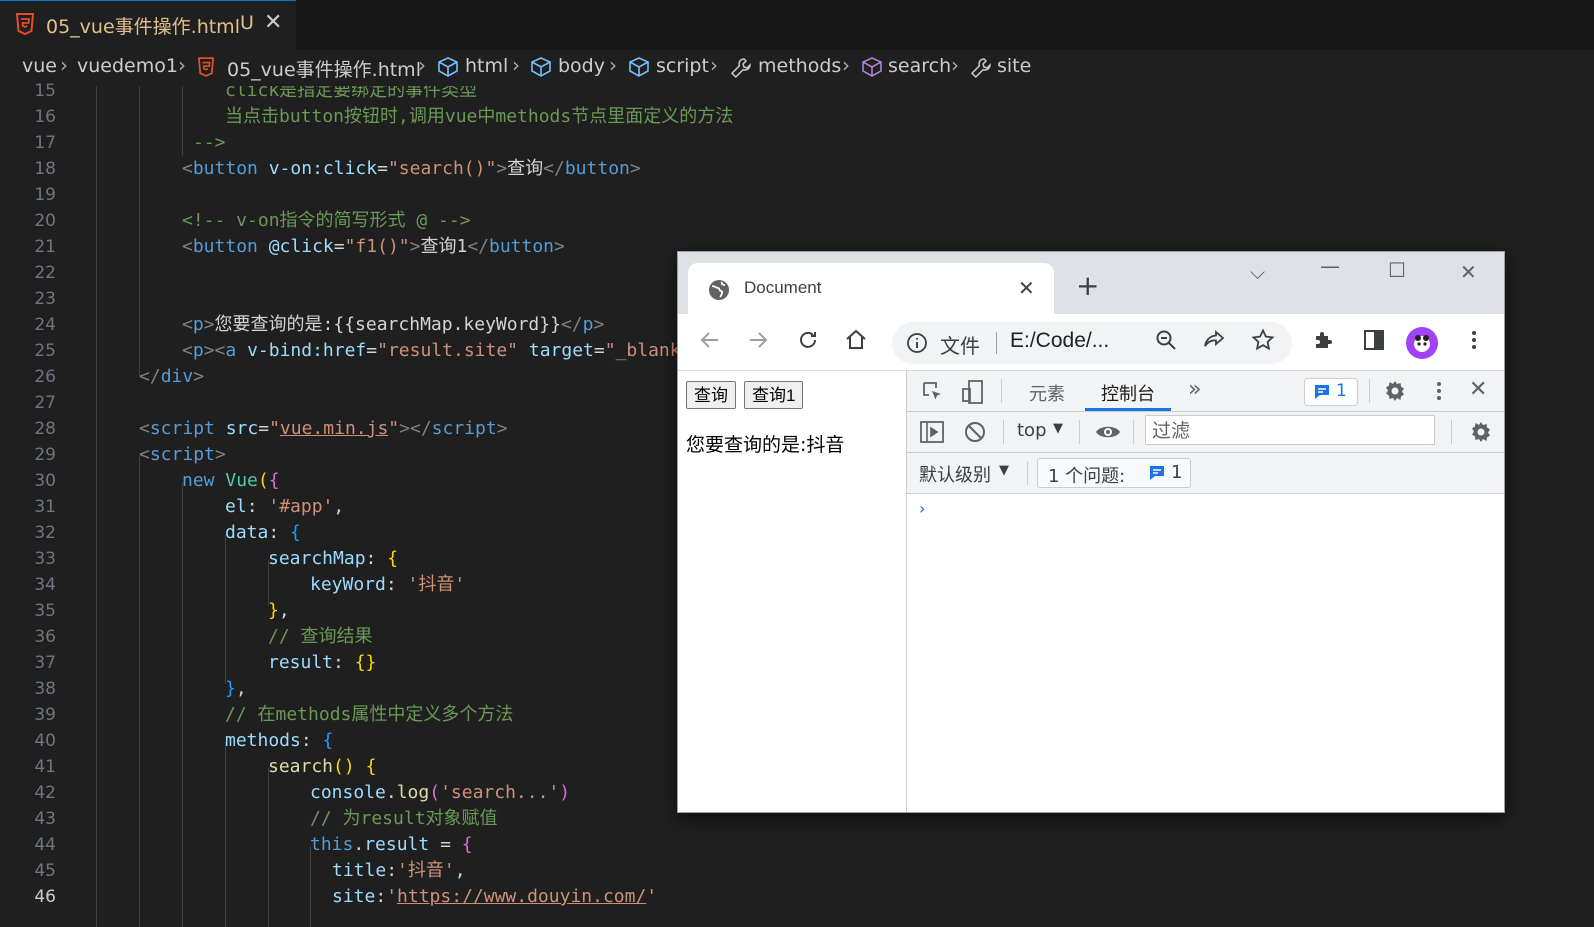 Image resolution: width=1594 pixels, height=927 pixels. I want to click on tab-elements: 元素, so click(1047, 393).